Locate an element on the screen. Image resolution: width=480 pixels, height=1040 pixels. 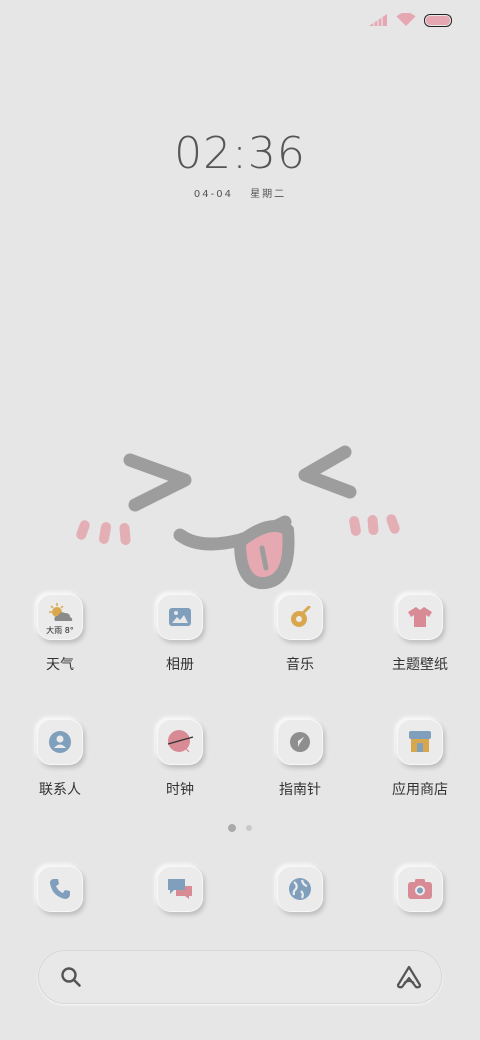
phone-icon is located at coordinates (60, 889).